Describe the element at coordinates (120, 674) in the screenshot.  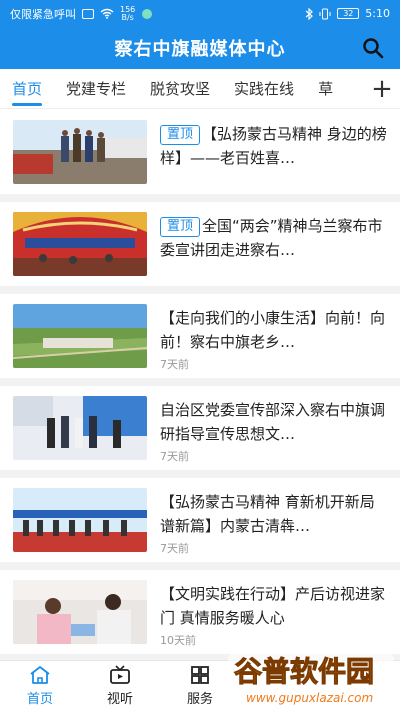
I see `tv-icon` at that location.